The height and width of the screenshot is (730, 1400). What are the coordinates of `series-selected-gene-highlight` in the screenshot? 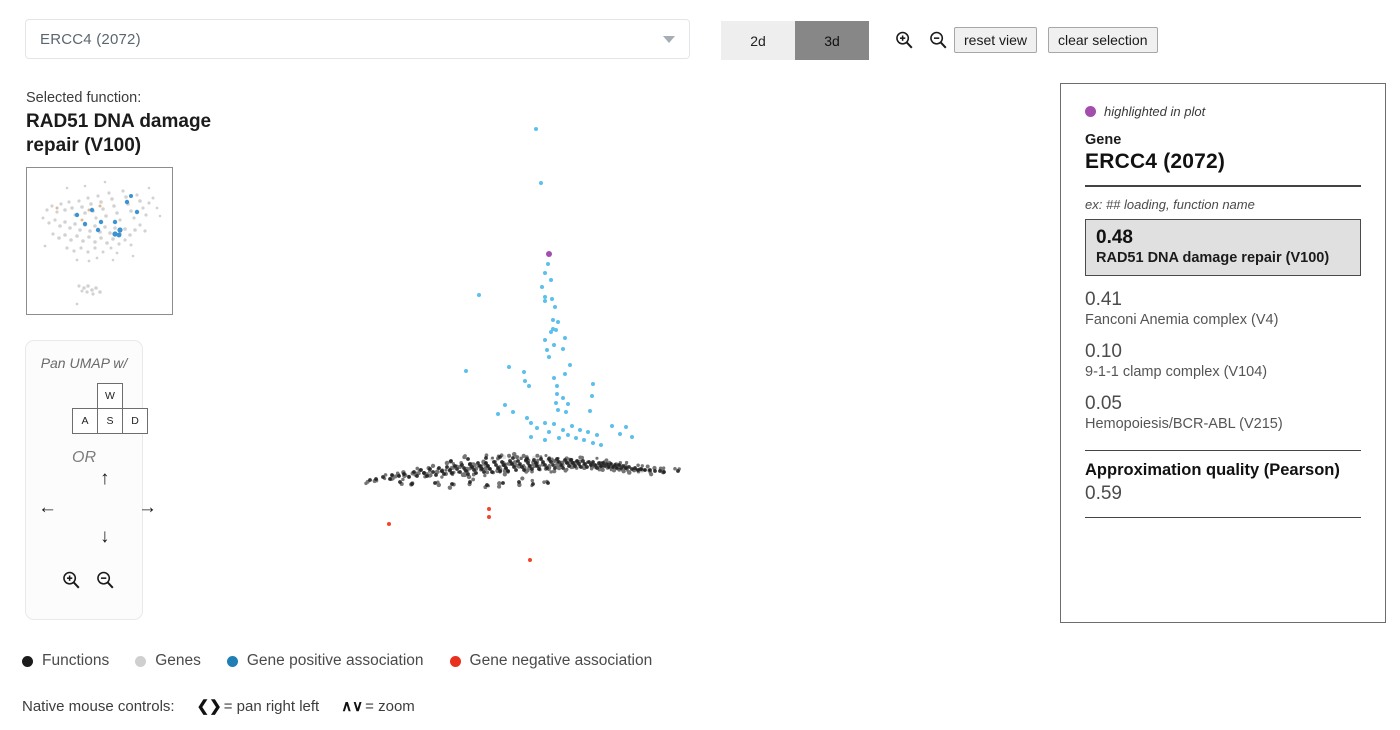 It's located at (549, 254).